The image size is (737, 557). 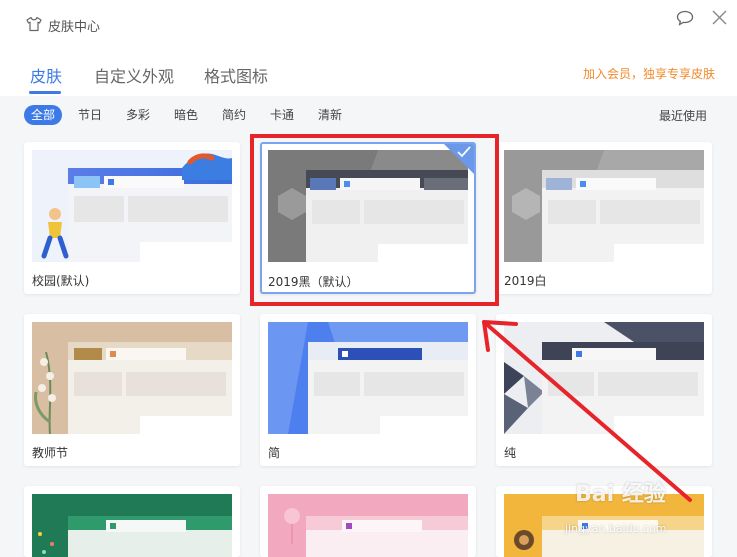 What do you see at coordinates (313, 282) in the screenshot?
I see `skin-label: 2019黑（默认）` at bounding box center [313, 282].